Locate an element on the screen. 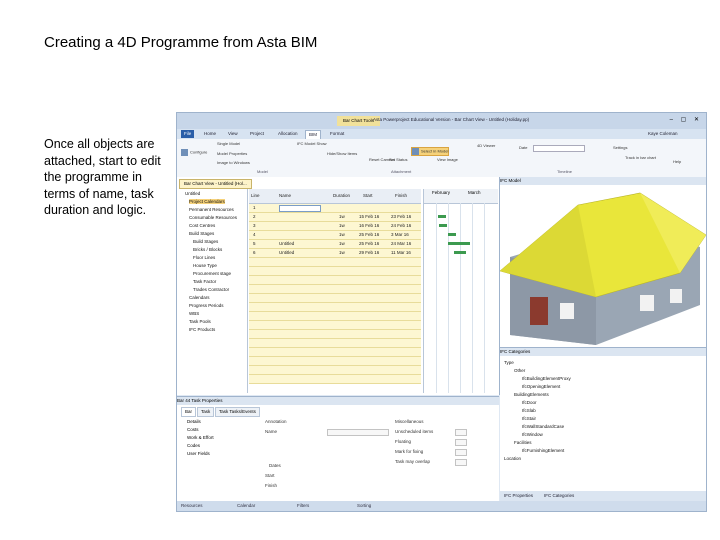  4d-viewer-button: 4D Viewer is located at coordinates (486, 145).